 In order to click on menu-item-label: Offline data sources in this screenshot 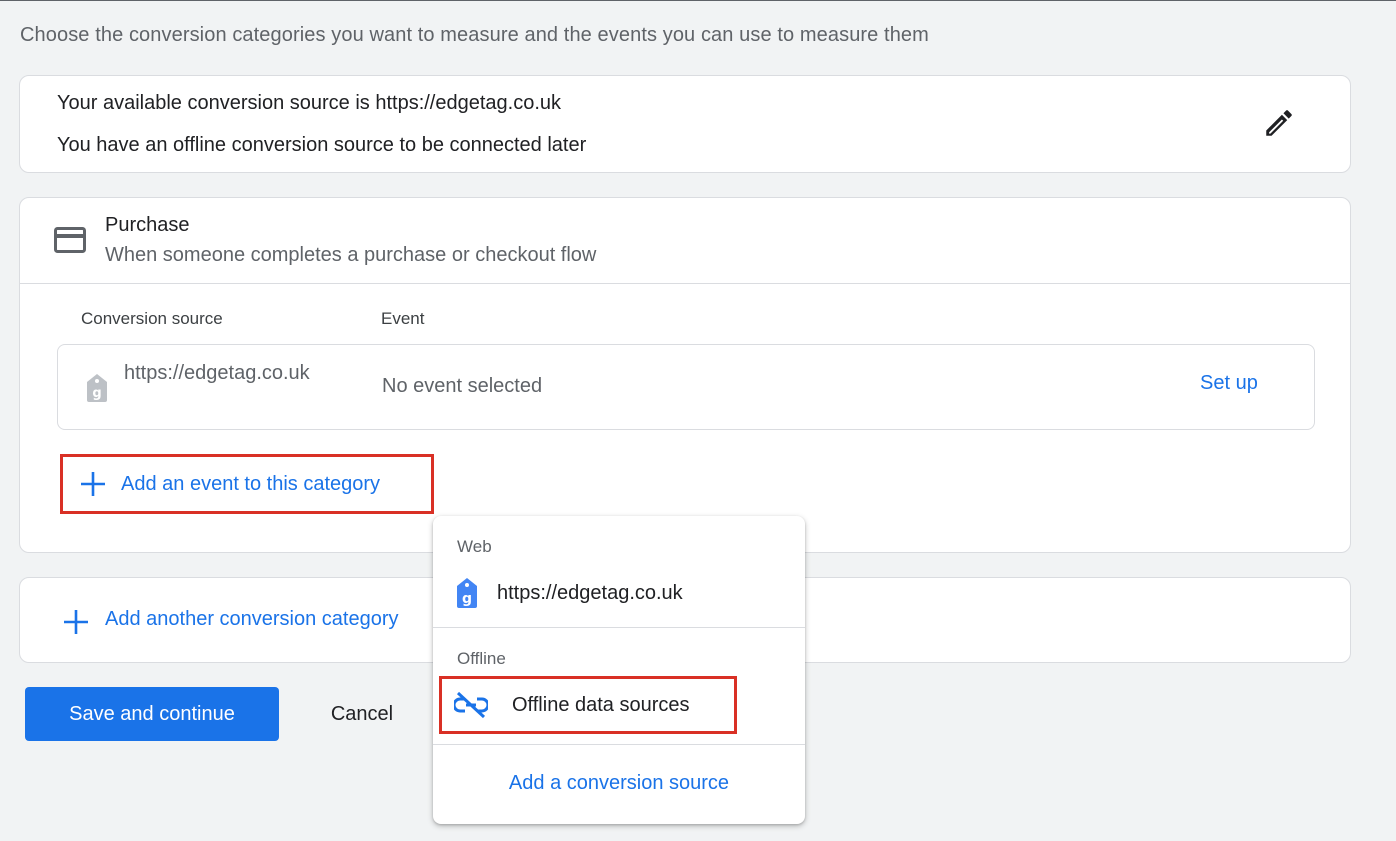, I will do `click(601, 704)`.